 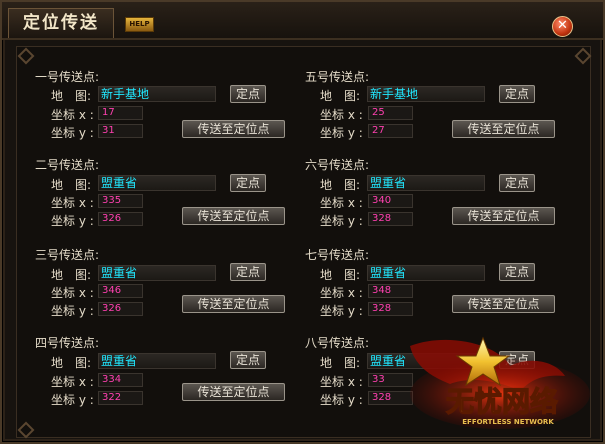 I want to click on point-title: 七号传送点:, so click(x=337, y=255).